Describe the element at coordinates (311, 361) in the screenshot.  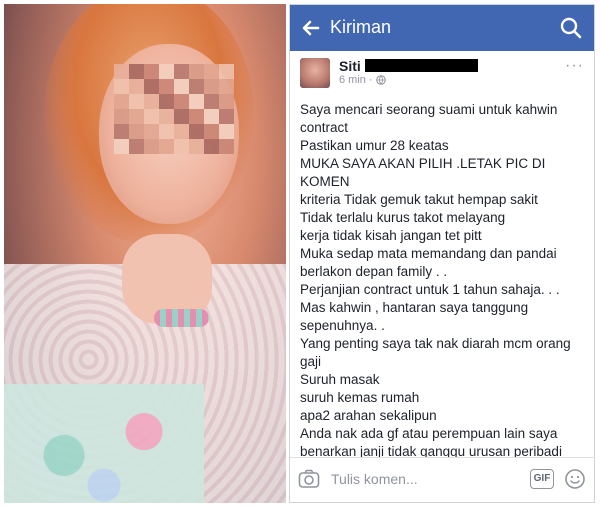
I see `post-line: gaji` at that location.